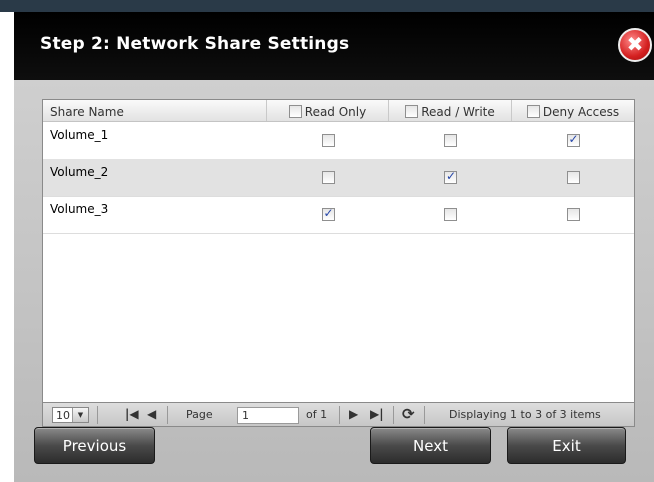 This screenshot has width=654, height=482. I want to click on share-name-cell: Volume_2, so click(79, 172).